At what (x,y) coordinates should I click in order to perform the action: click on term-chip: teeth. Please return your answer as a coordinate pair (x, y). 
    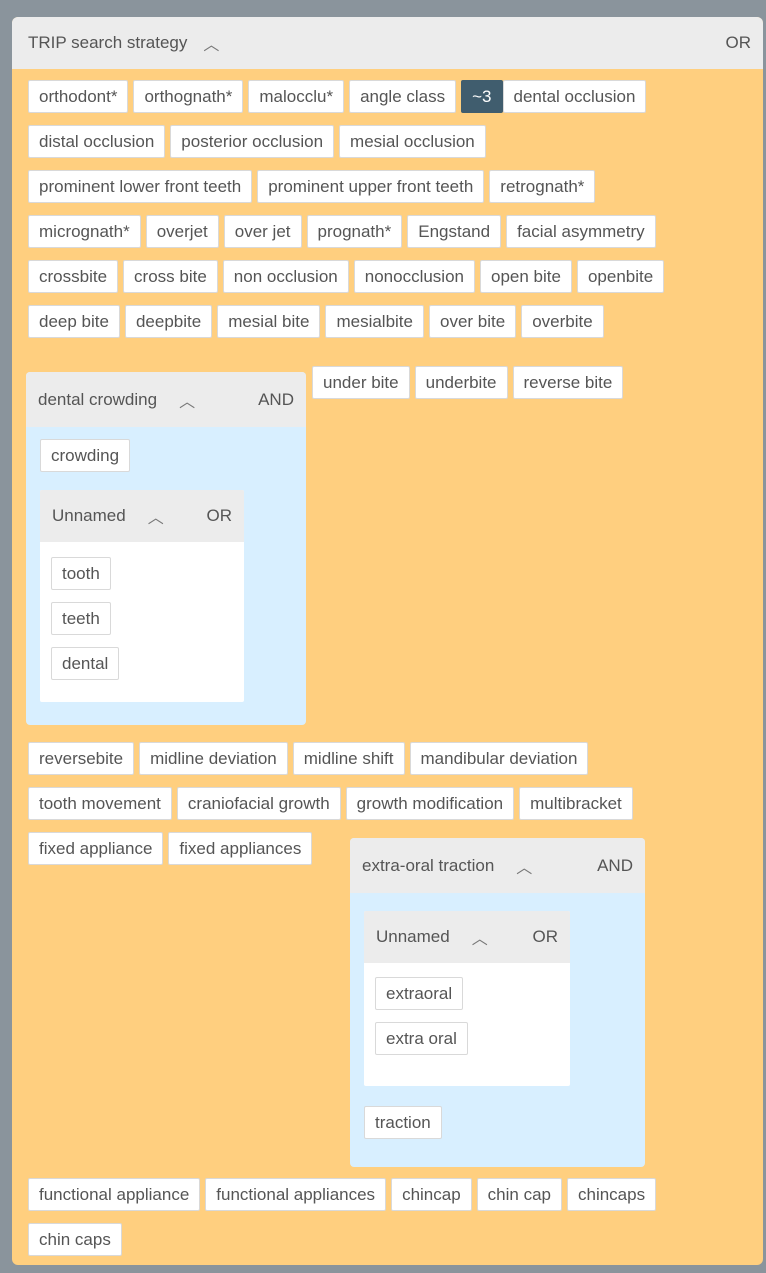
    Looking at the image, I should click on (81, 618).